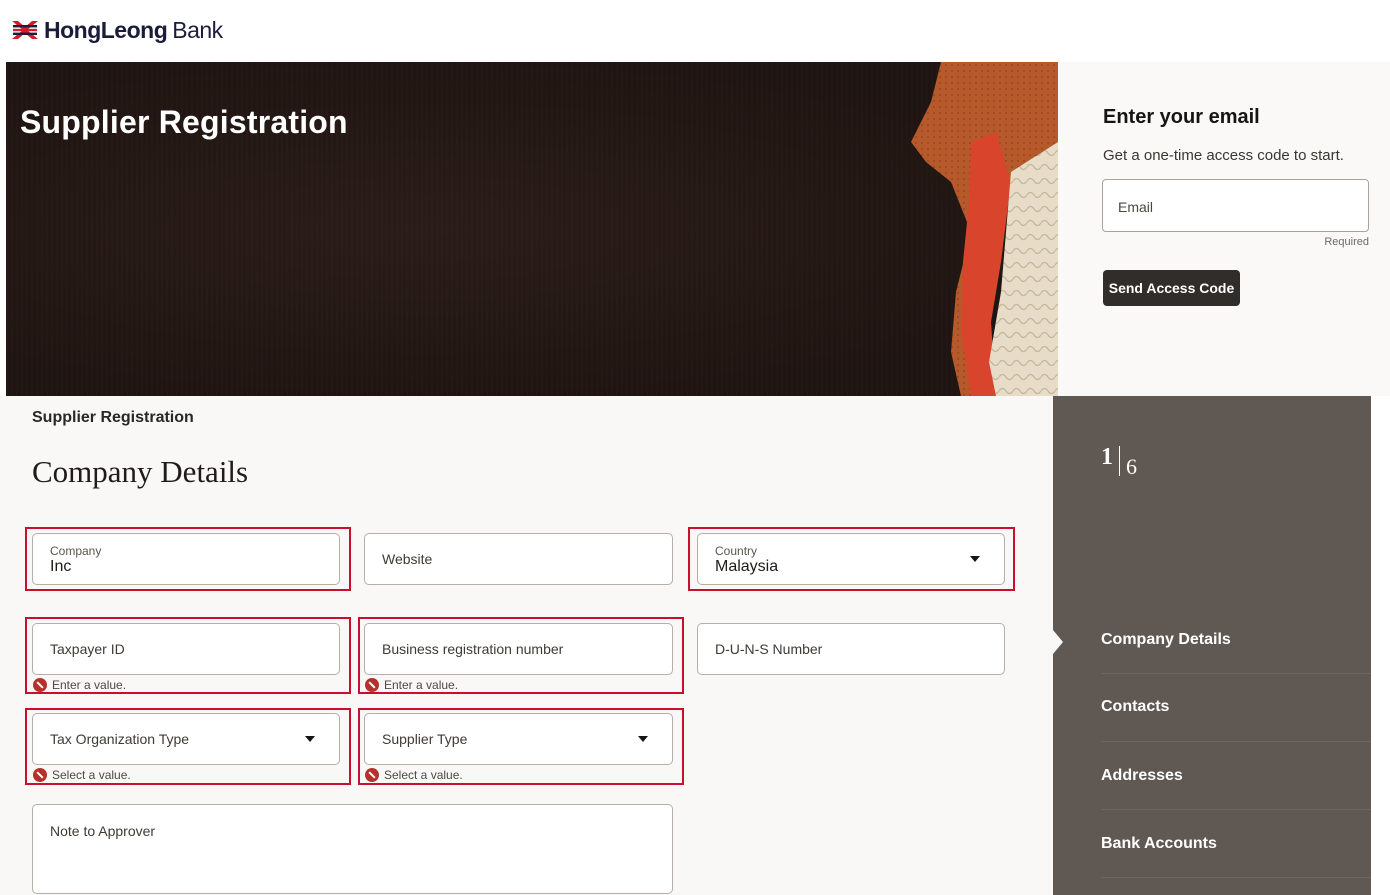 The height and width of the screenshot is (895, 1390). What do you see at coordinates (184, 122) in the screenshot?
I see `hero-title: Supplier Registration` at bounding box center [184, 122].